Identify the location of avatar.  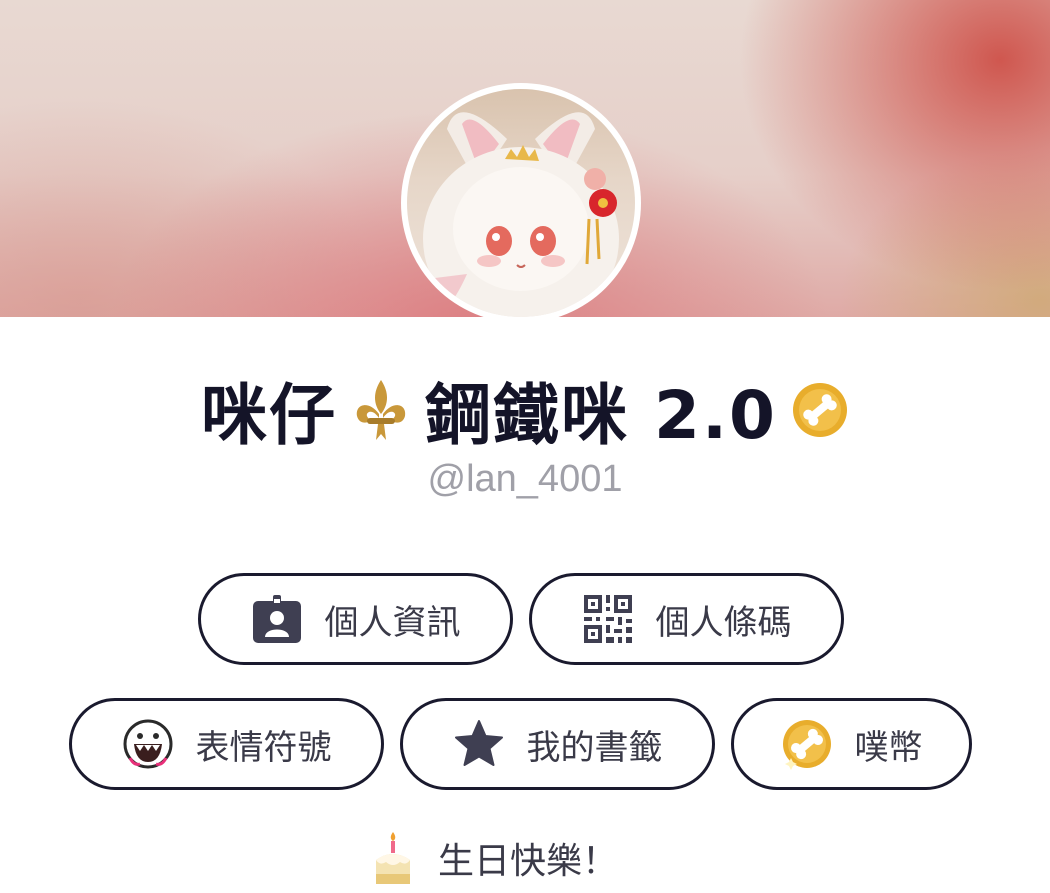
(521, 203).